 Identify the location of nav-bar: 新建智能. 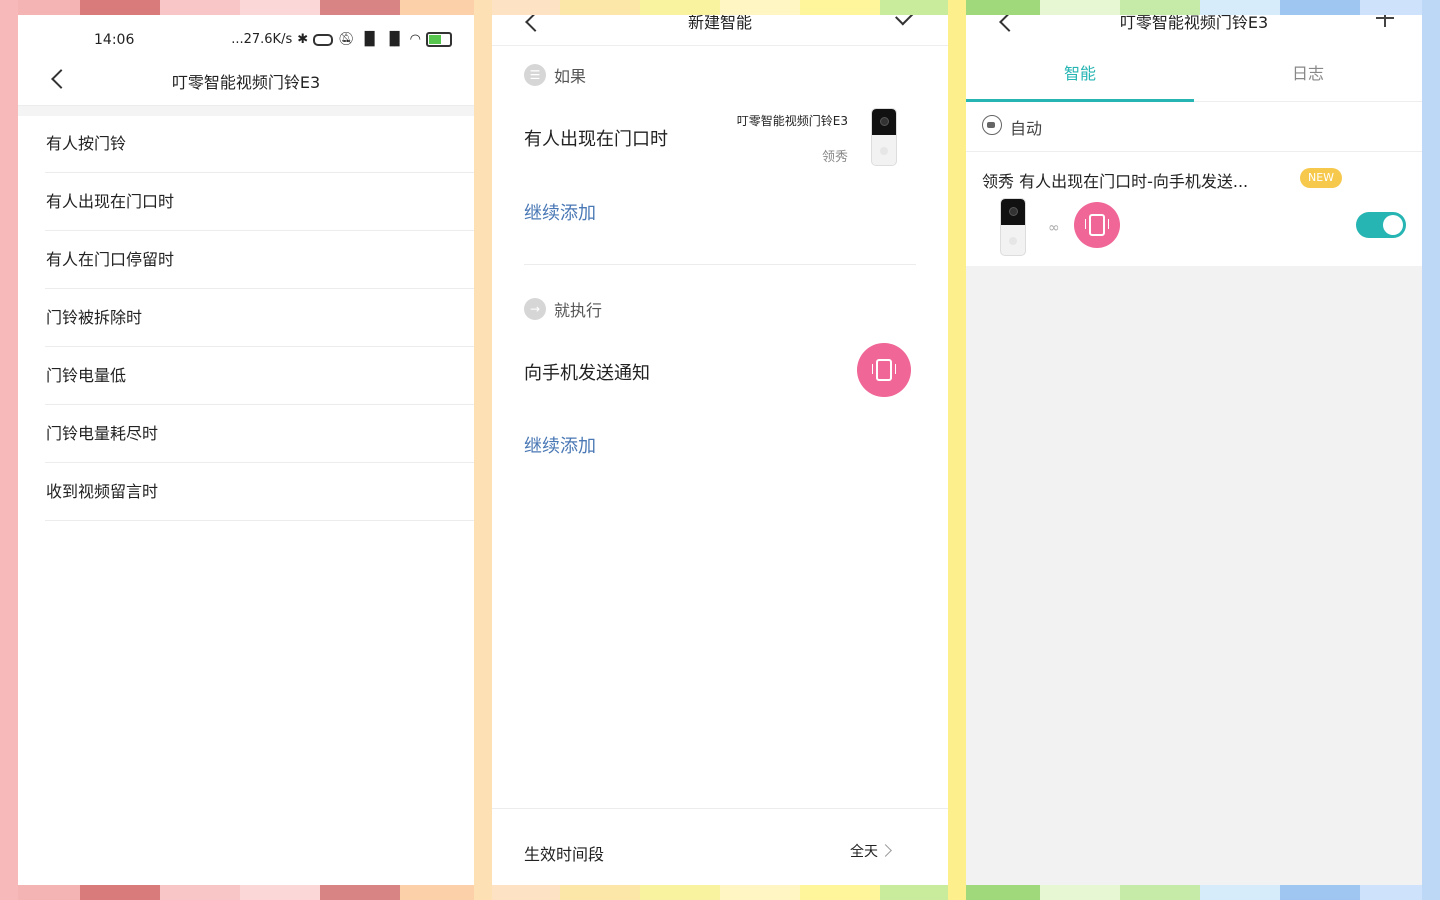
(720, 30).